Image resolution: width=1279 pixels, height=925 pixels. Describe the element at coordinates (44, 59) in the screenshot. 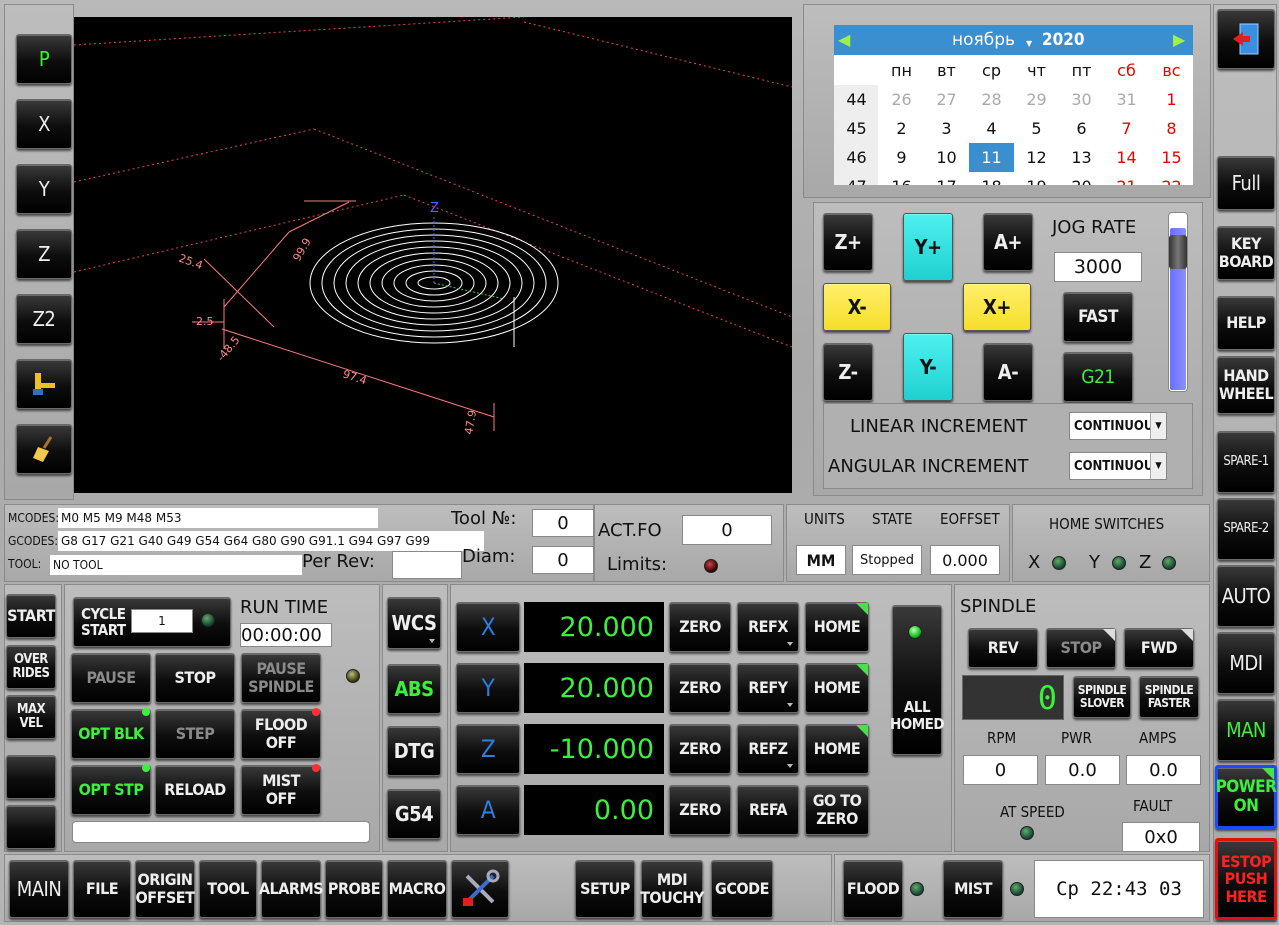

I see `view-p-button: P` at that location.